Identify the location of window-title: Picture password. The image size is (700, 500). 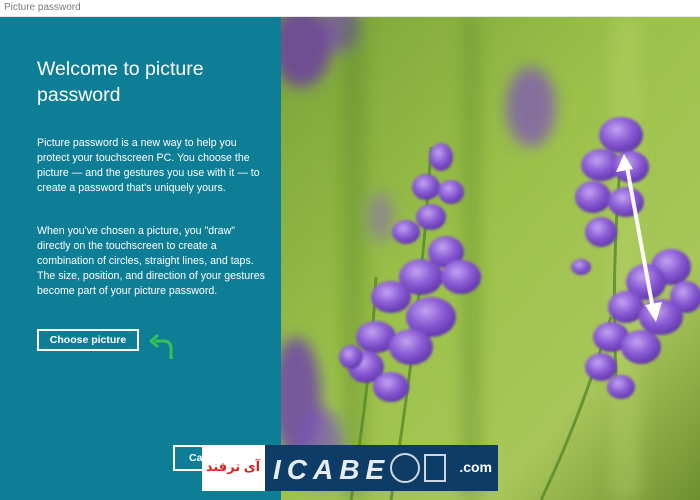
(42, 7).